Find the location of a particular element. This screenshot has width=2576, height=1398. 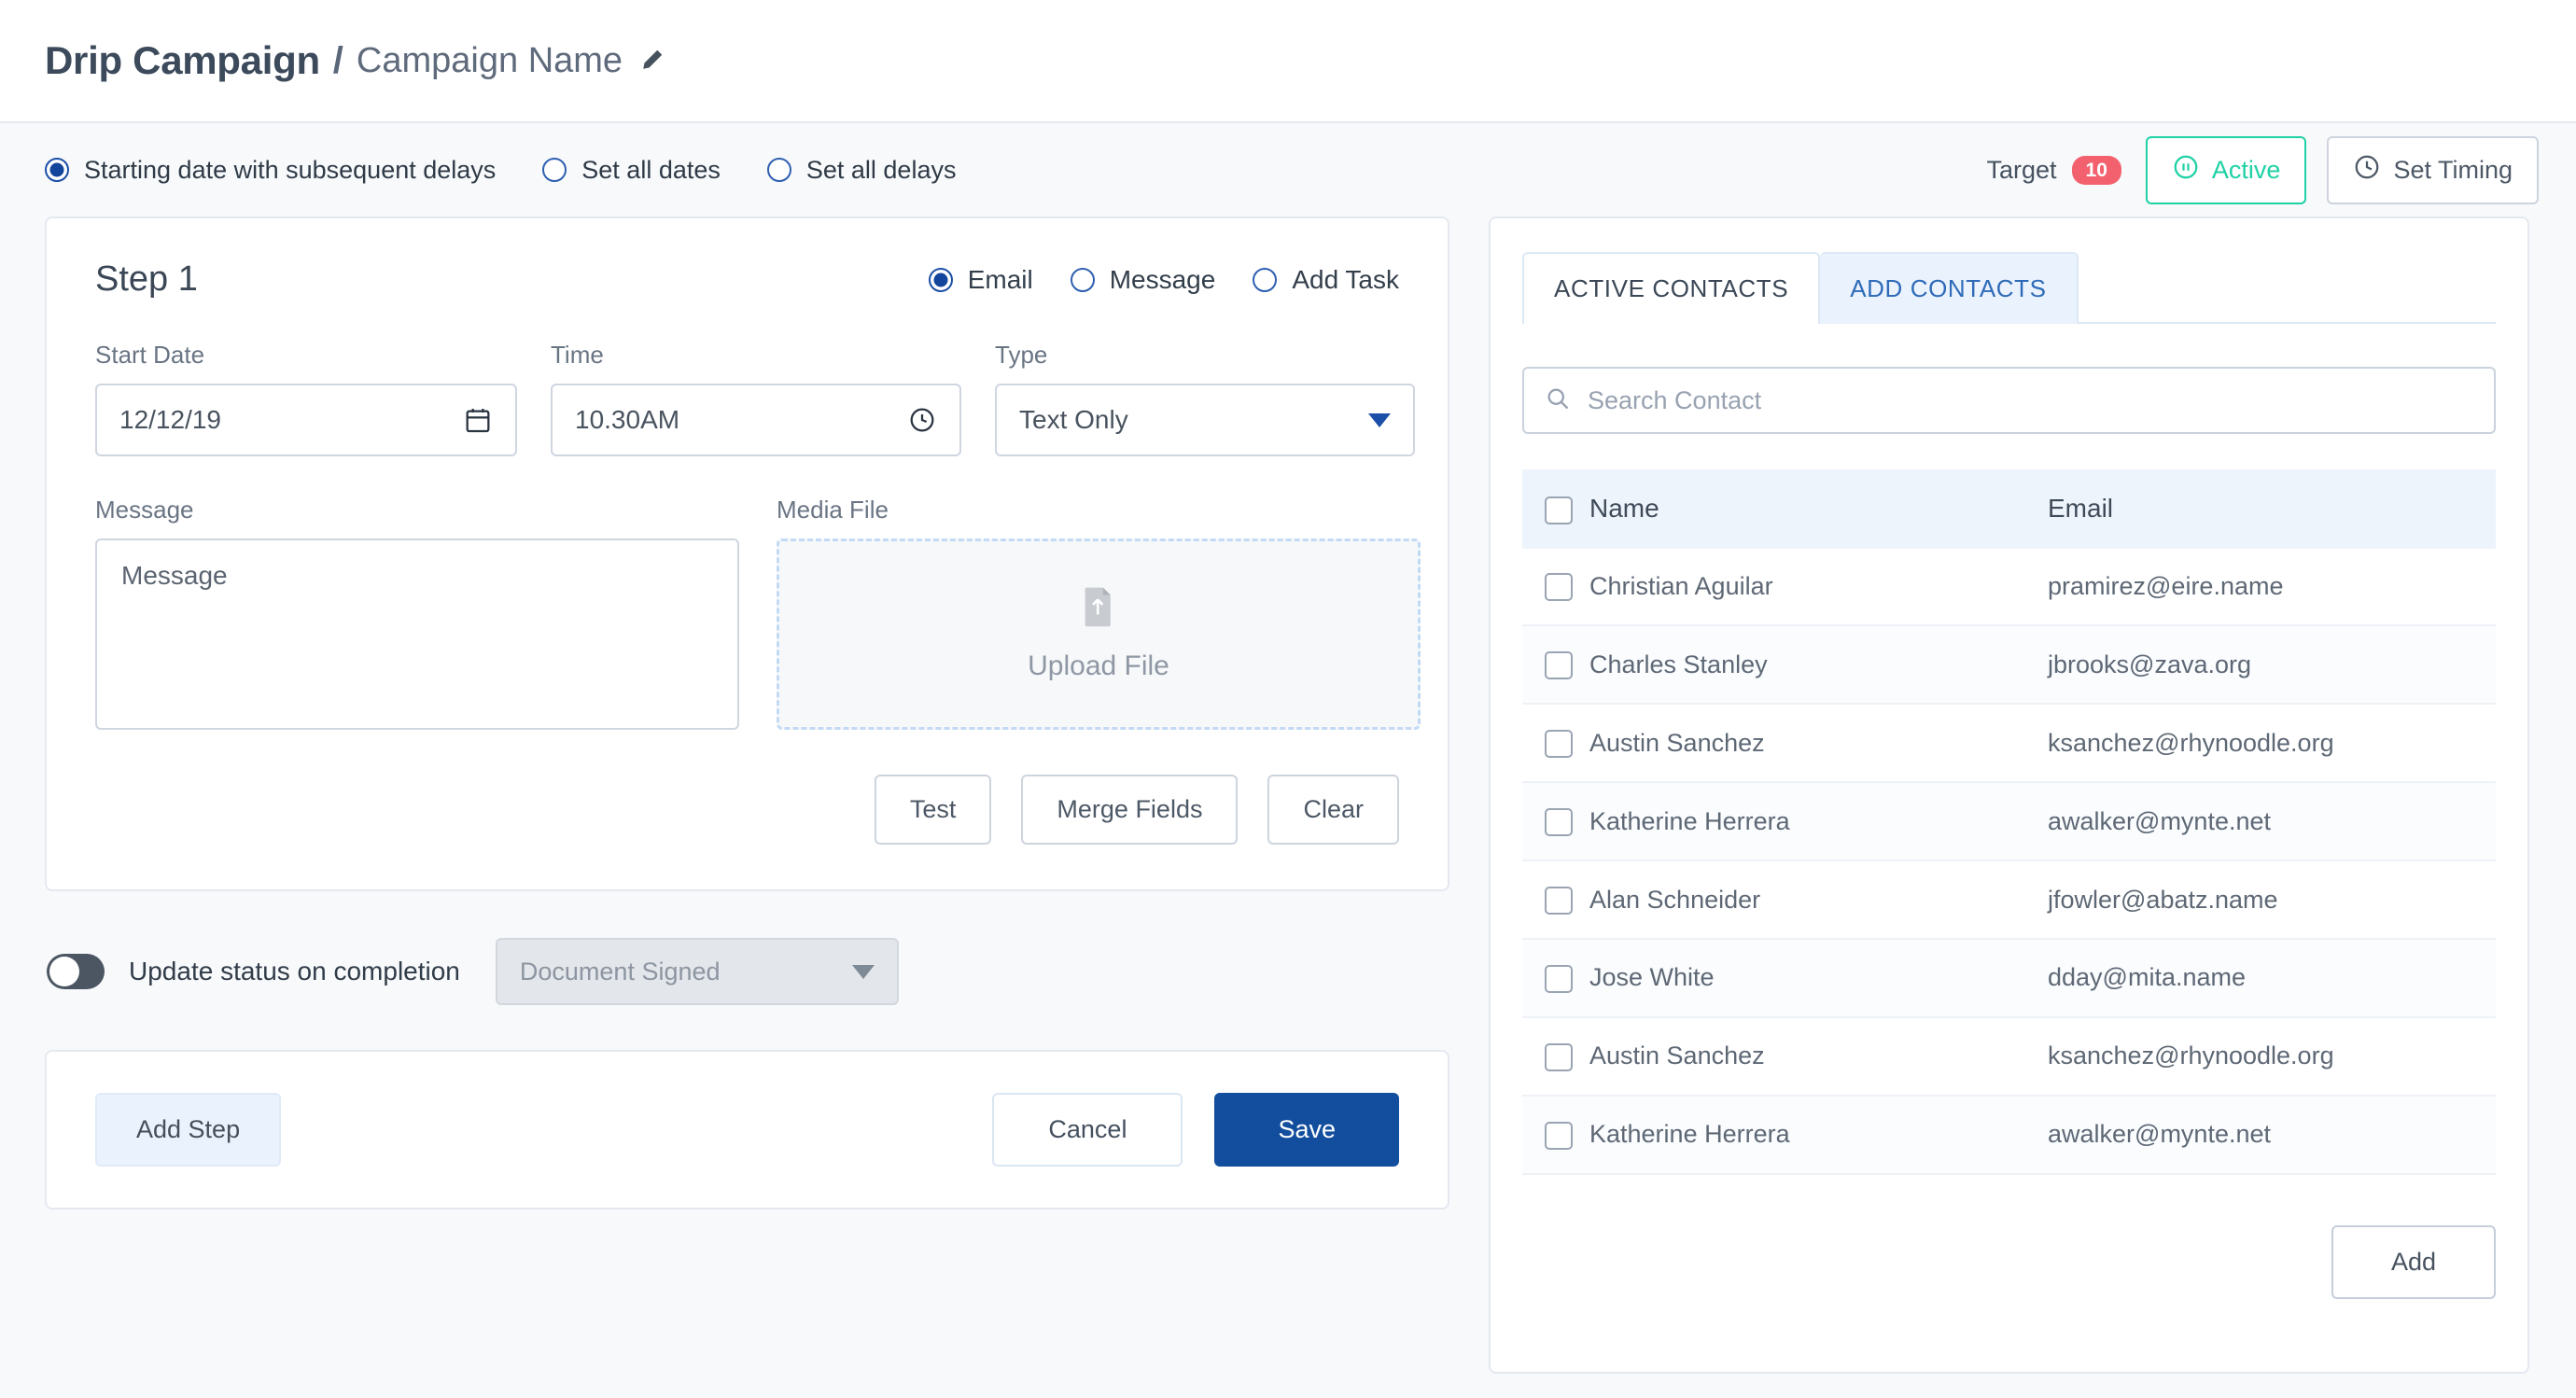

toolbar-actions: Target 10 Active Set Timing is located at coordinates (2263, 169).